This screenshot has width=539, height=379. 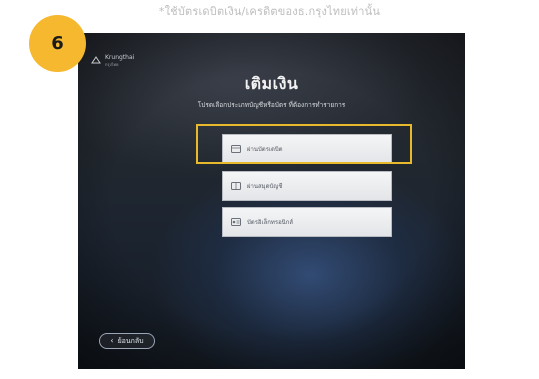 I want to click on back-button-label: ย้อนกลับ, so click(x=130, y=340).